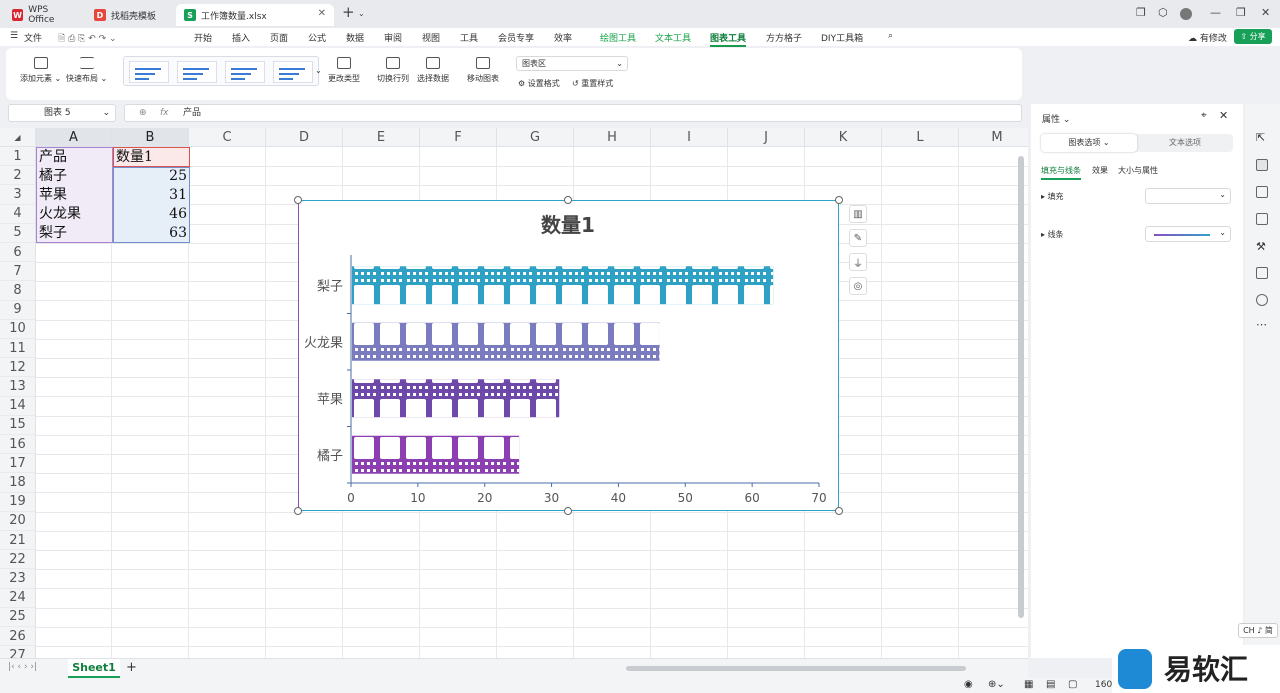  Describe the element at coordinates (18, 387) in the screenshot. I see `row-header-13: 13` at that location.